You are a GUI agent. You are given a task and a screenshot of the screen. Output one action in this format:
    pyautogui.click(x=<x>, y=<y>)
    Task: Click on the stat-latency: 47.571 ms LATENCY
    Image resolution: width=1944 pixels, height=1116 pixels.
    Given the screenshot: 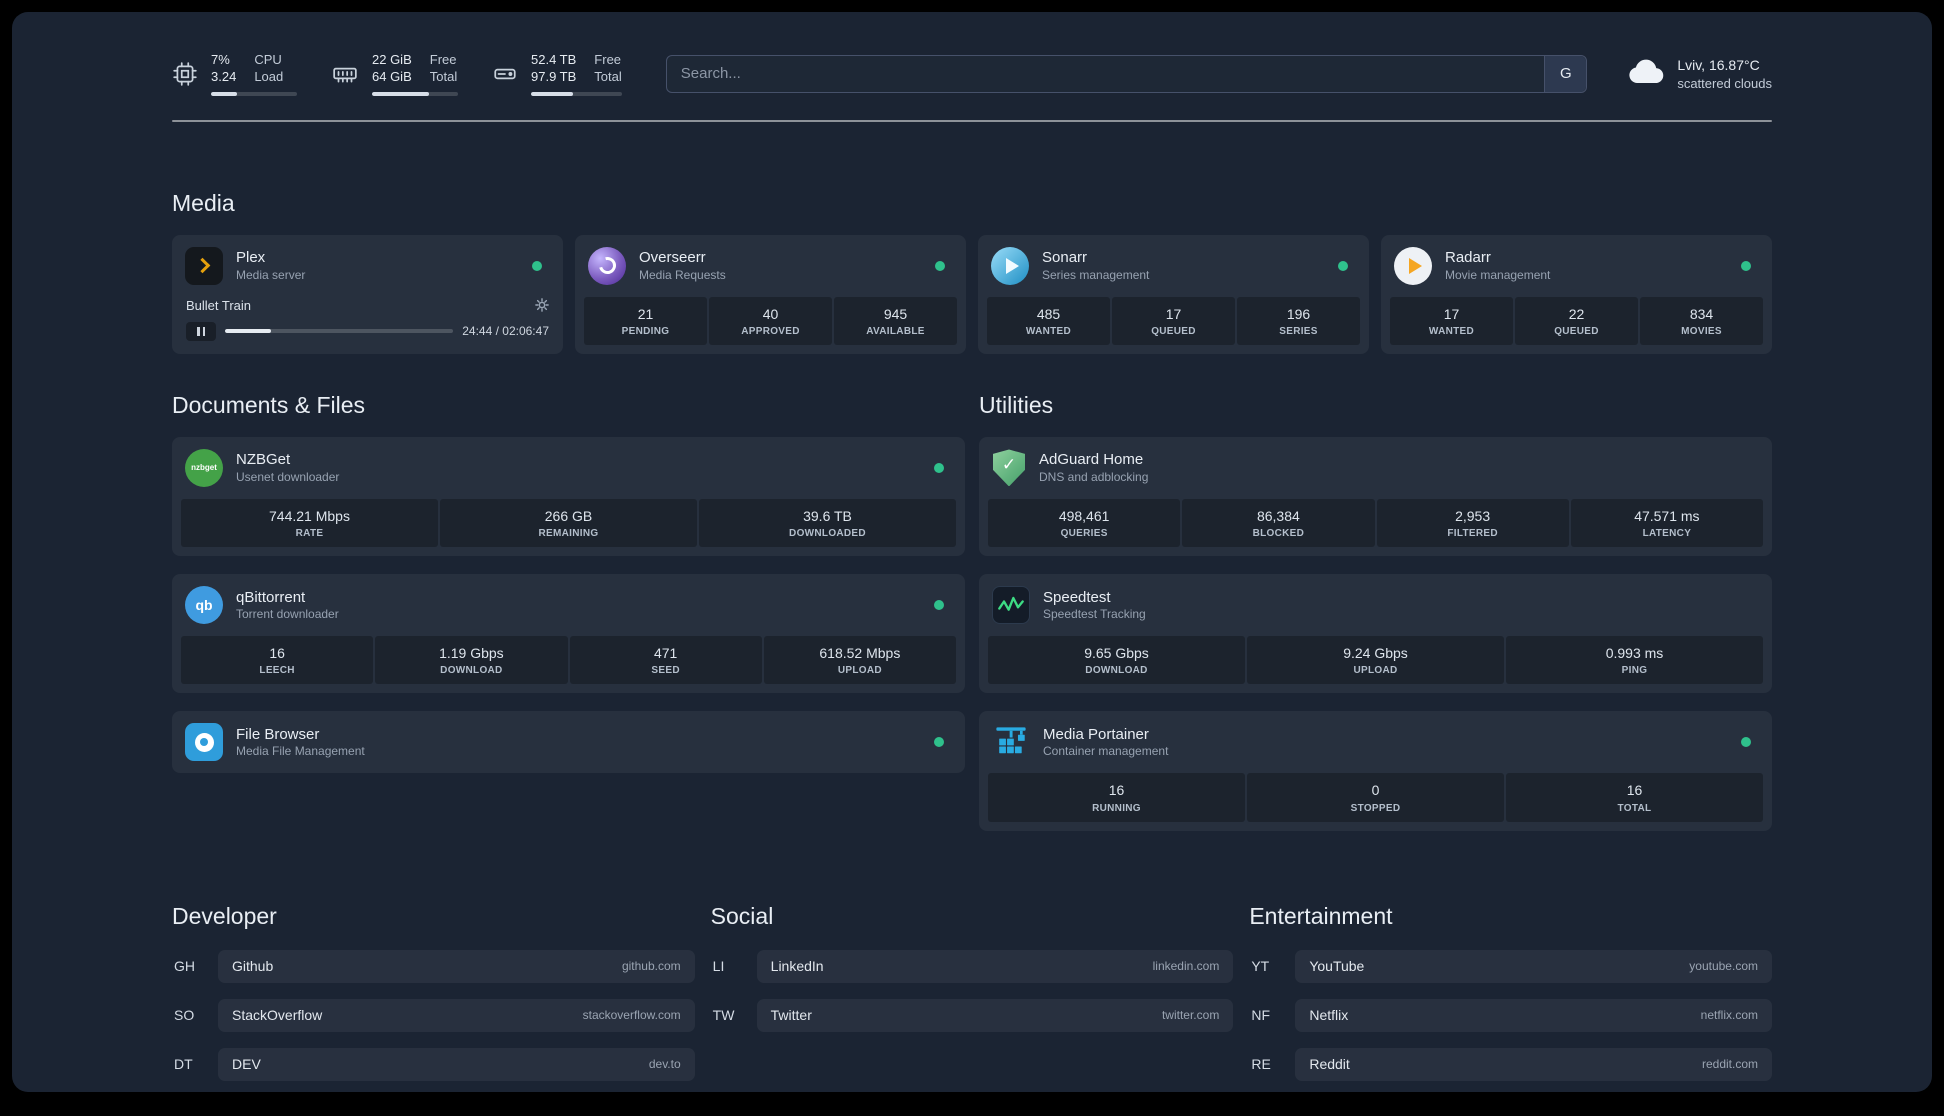 What is the action you would take?
    pyautogui.click(x=1666, y=523)
    